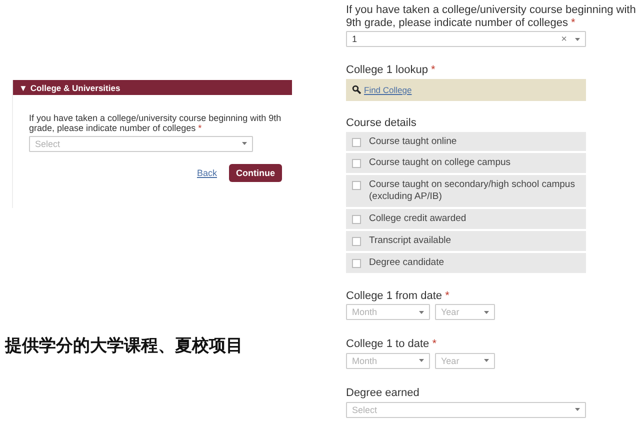 This screenshot has height=430, width=640. What do you see at coordinates (398, 296) in the screenshot?
I see `field-label: College 1 from date *` at bounding box center [398, 296].